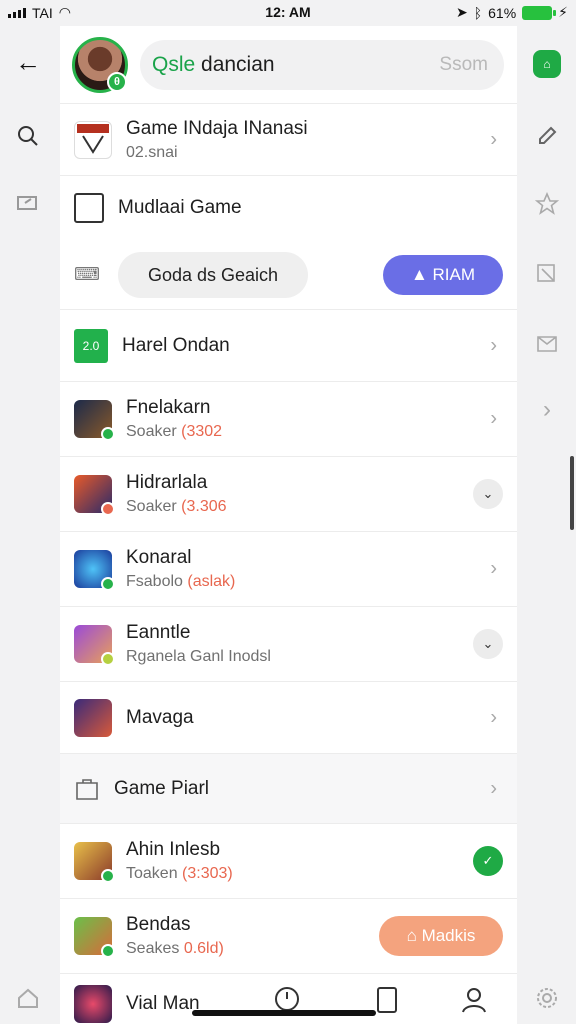 The width and height of the screenshot is (576, 1024). Describe the element at coordinates (288, 789) in the screenshot. I see `list-item: Game Piarl ›` at that location.